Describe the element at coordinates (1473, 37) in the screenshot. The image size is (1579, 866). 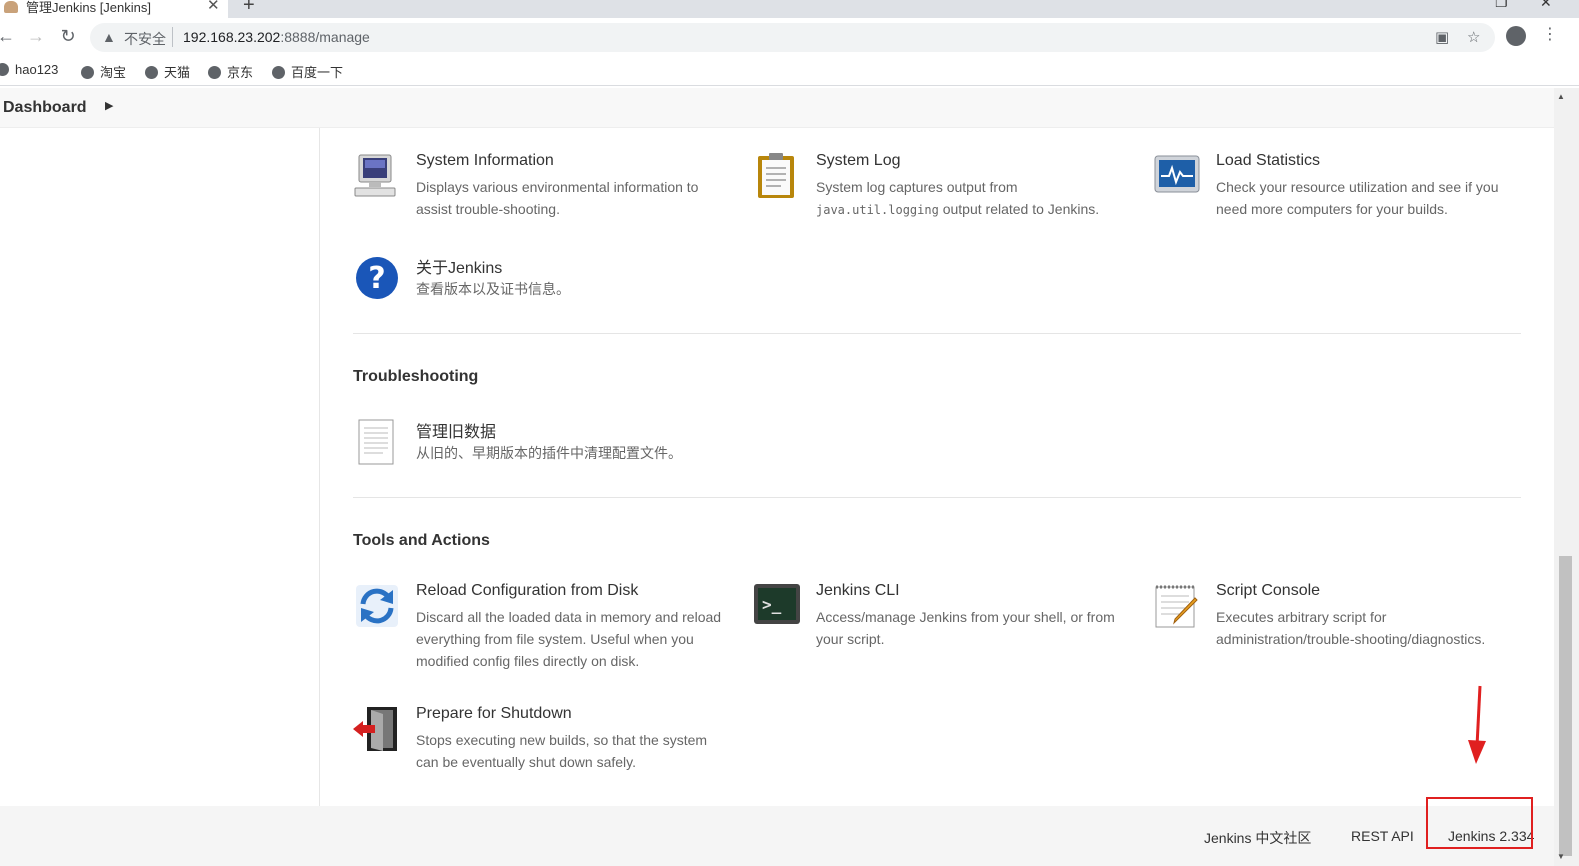
I see `bookmark-star-icon: ☆` at that location.